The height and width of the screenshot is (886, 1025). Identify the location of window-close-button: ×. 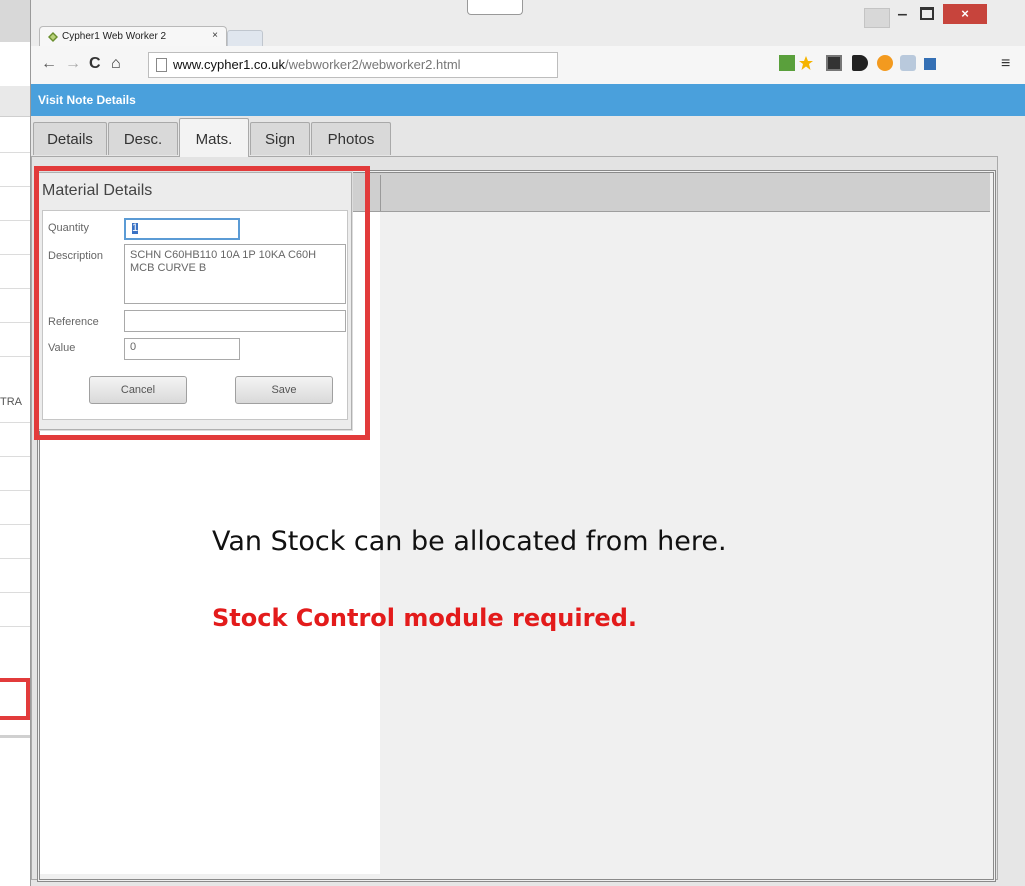
(965, 14).